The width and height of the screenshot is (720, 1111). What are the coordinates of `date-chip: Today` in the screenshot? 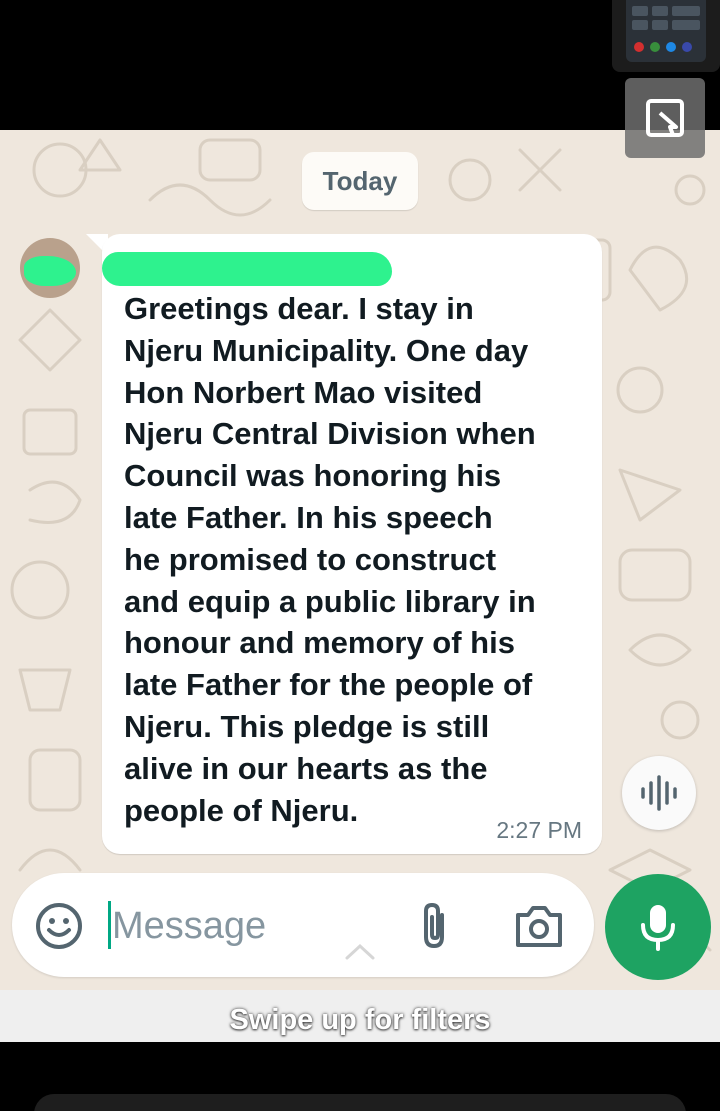 It's located at (360, 181).